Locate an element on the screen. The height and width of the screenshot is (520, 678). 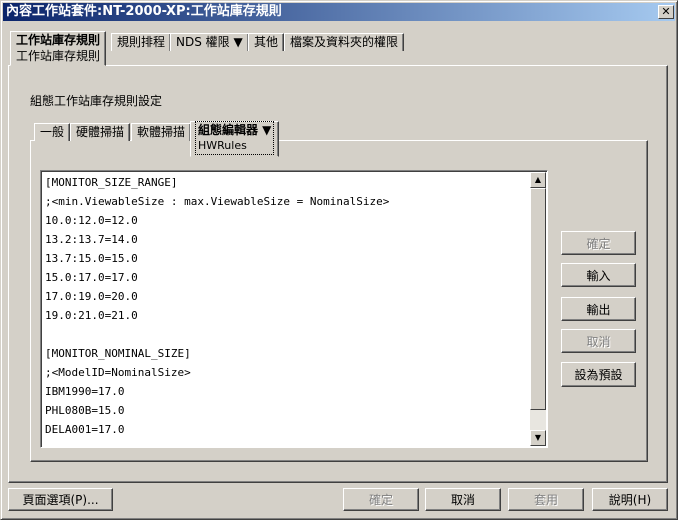
scroll-thumb is located at coordinates (538, 299).